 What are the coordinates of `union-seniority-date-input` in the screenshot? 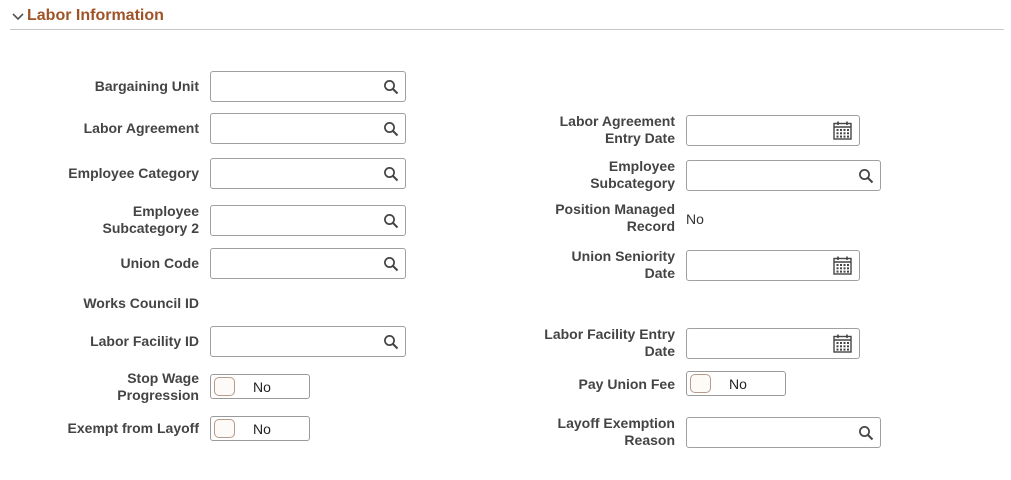 It's located at (758, 265).